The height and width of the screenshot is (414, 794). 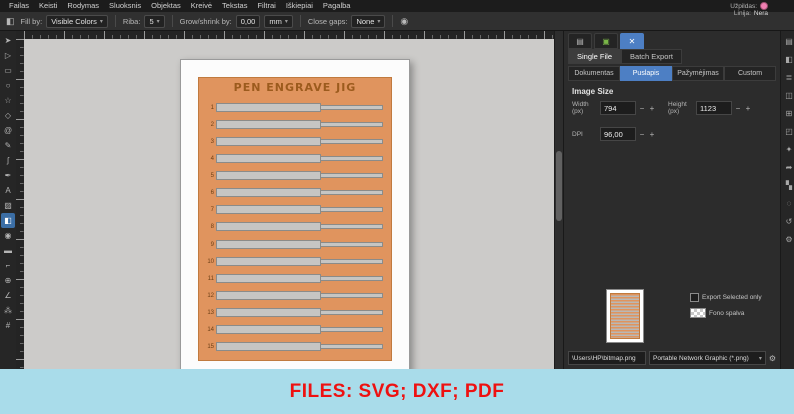 What do you see at coordinates (789, 221) in the screenshot?
I see `undo-history-icon: ↺` at bounding box center [789, 221].